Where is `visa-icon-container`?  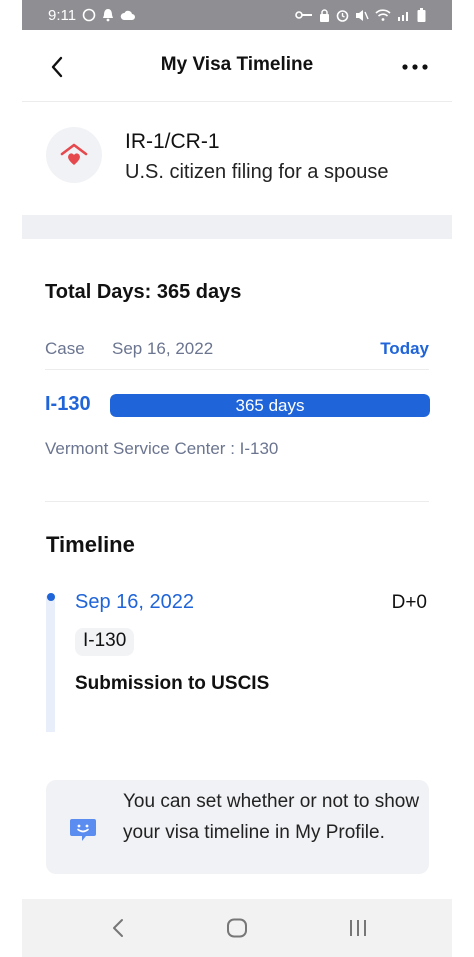 visa-icon-container is located at coordinates (74, 155).